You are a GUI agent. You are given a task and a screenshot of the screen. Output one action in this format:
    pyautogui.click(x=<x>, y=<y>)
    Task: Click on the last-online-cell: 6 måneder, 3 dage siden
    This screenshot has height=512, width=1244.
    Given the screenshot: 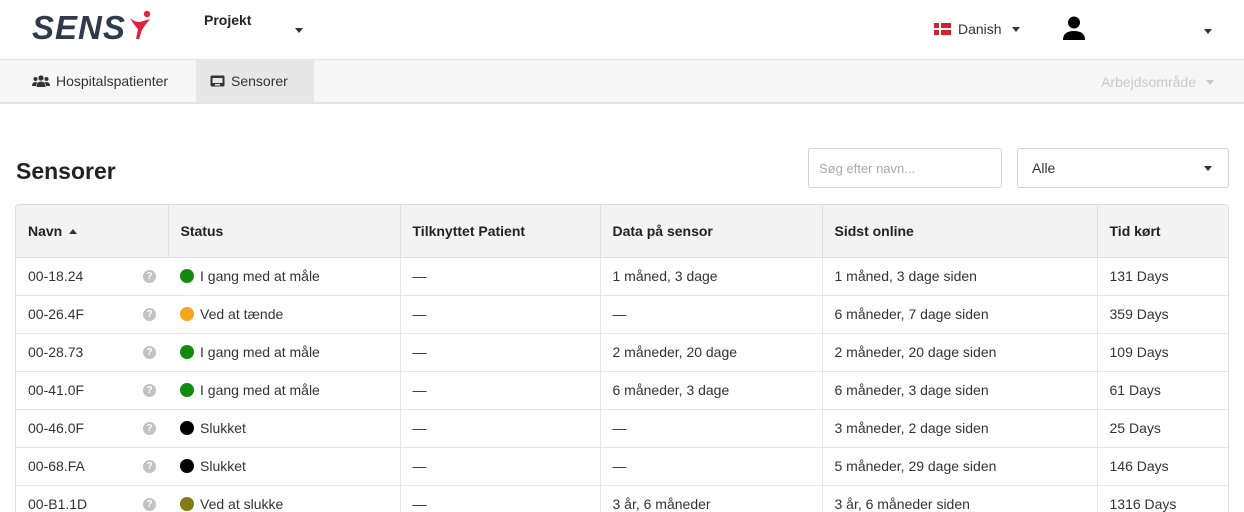 What is the action you would take?
    pyautogui.click(x=960, y=390)
    